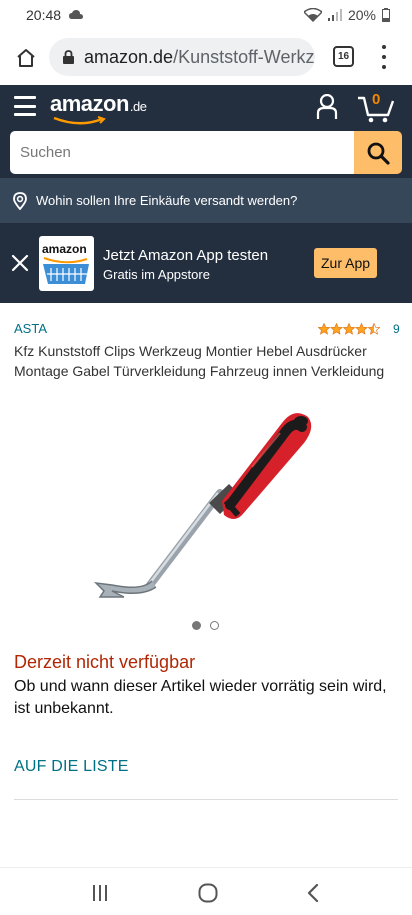 The image size is (412, 915). I want to click on divider, so click(206, 799).